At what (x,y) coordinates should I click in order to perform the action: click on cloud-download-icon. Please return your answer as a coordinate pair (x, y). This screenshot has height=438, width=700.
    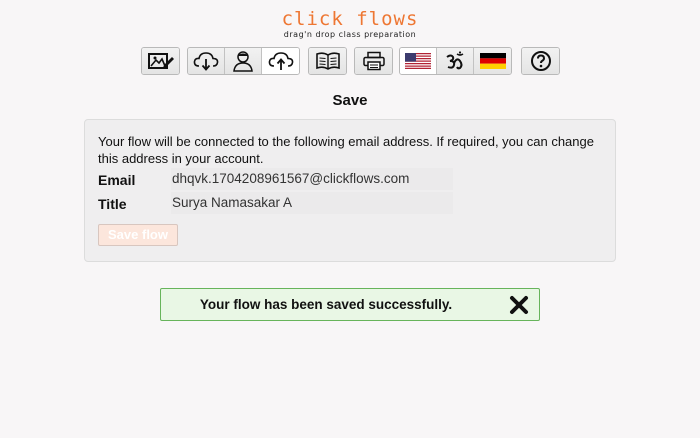
    Looking at the image, I should click on (206, 61).